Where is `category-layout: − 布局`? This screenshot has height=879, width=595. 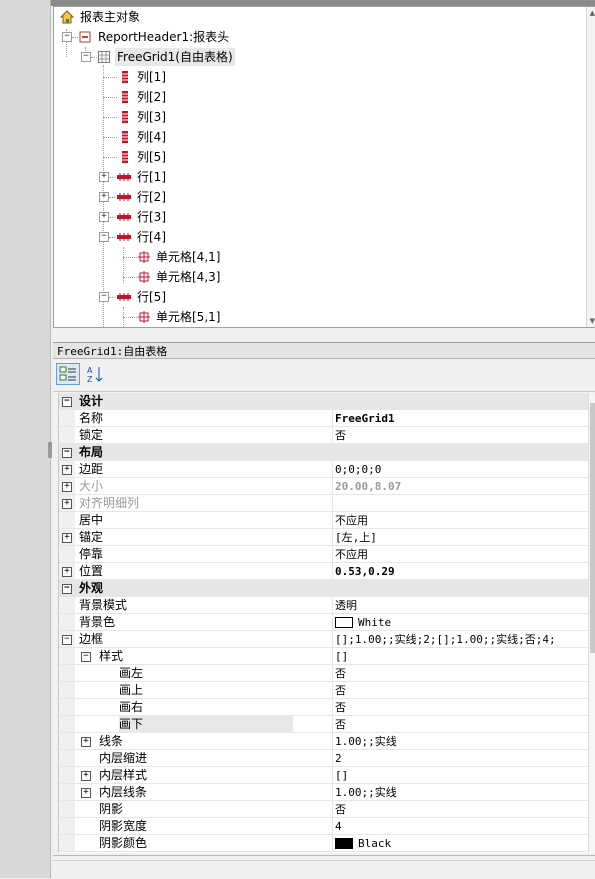 category-layout: − 布局 is located at coordinates (324, 452).